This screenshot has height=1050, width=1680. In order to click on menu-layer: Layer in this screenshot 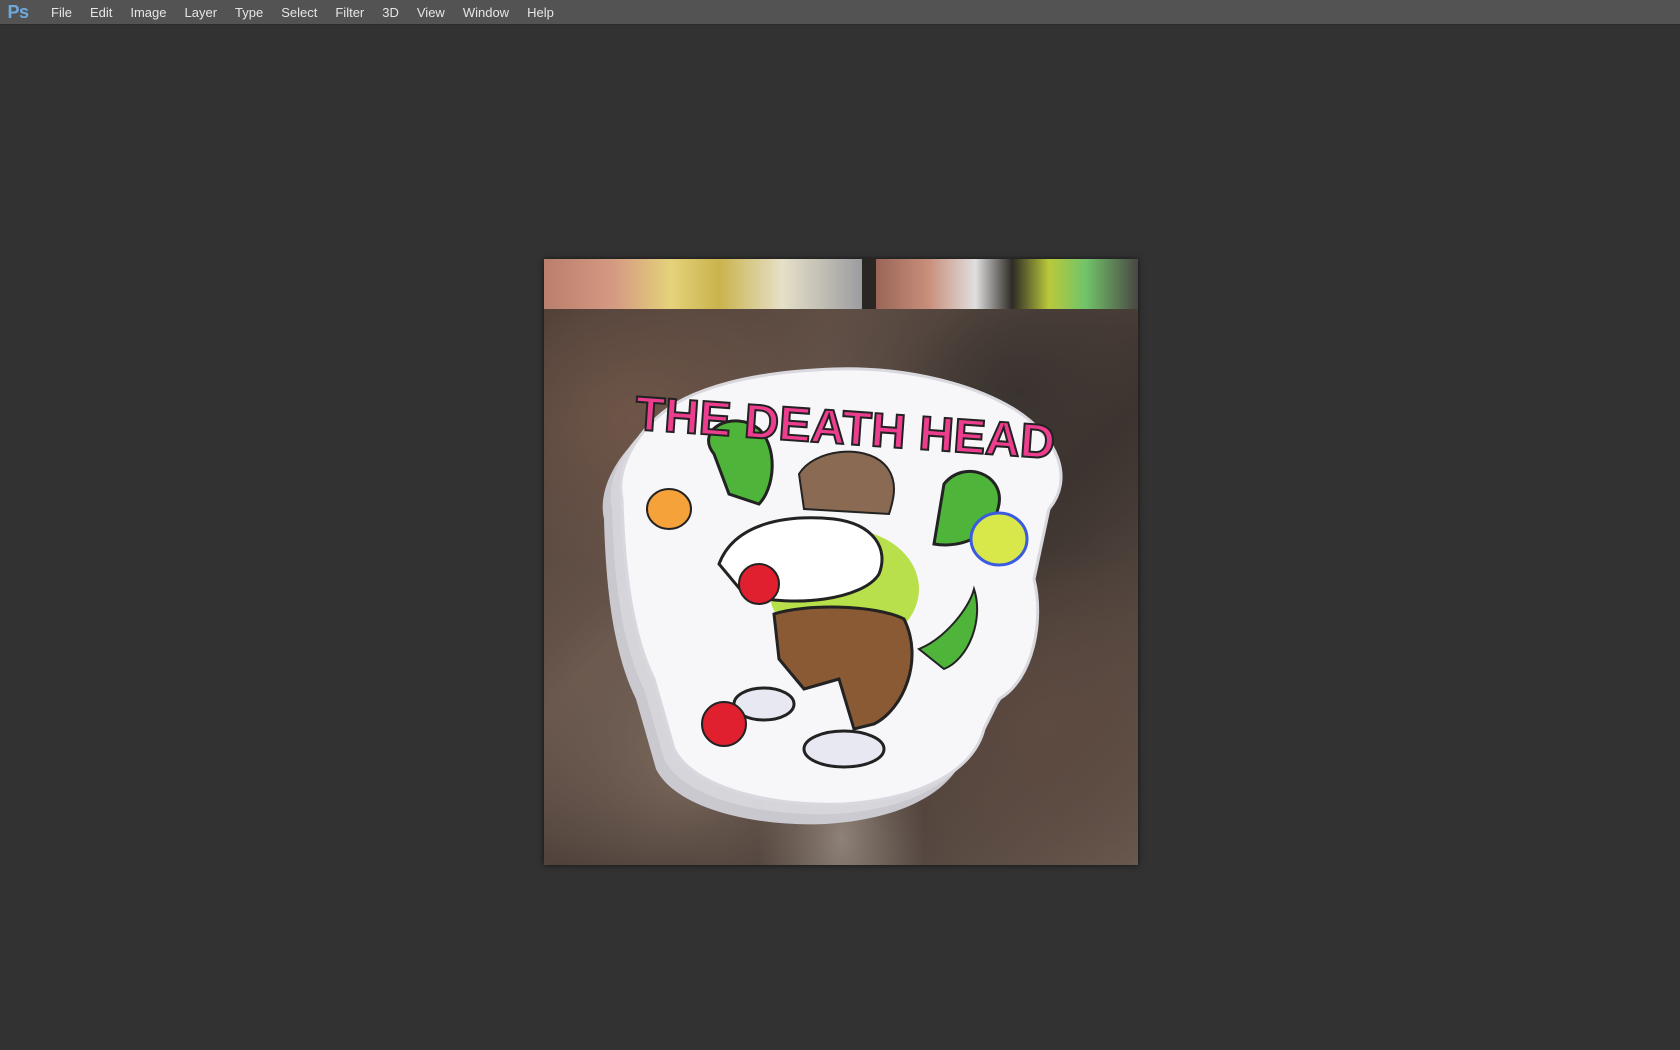, I will do `click(201, 12)`.